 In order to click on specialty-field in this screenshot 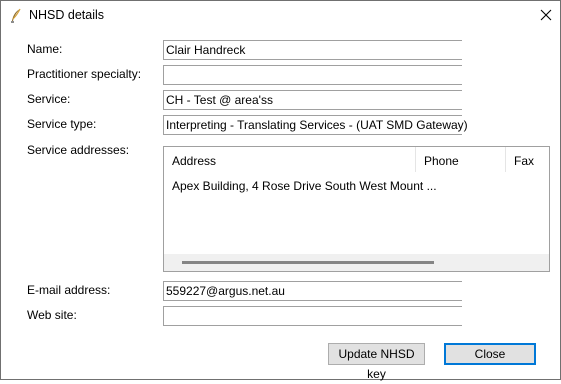, I will do `click(312, 75)`.